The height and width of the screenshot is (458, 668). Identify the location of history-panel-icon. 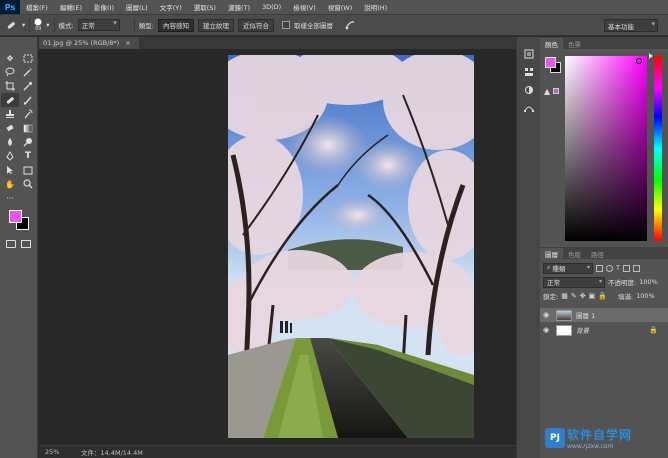
(529, 54).